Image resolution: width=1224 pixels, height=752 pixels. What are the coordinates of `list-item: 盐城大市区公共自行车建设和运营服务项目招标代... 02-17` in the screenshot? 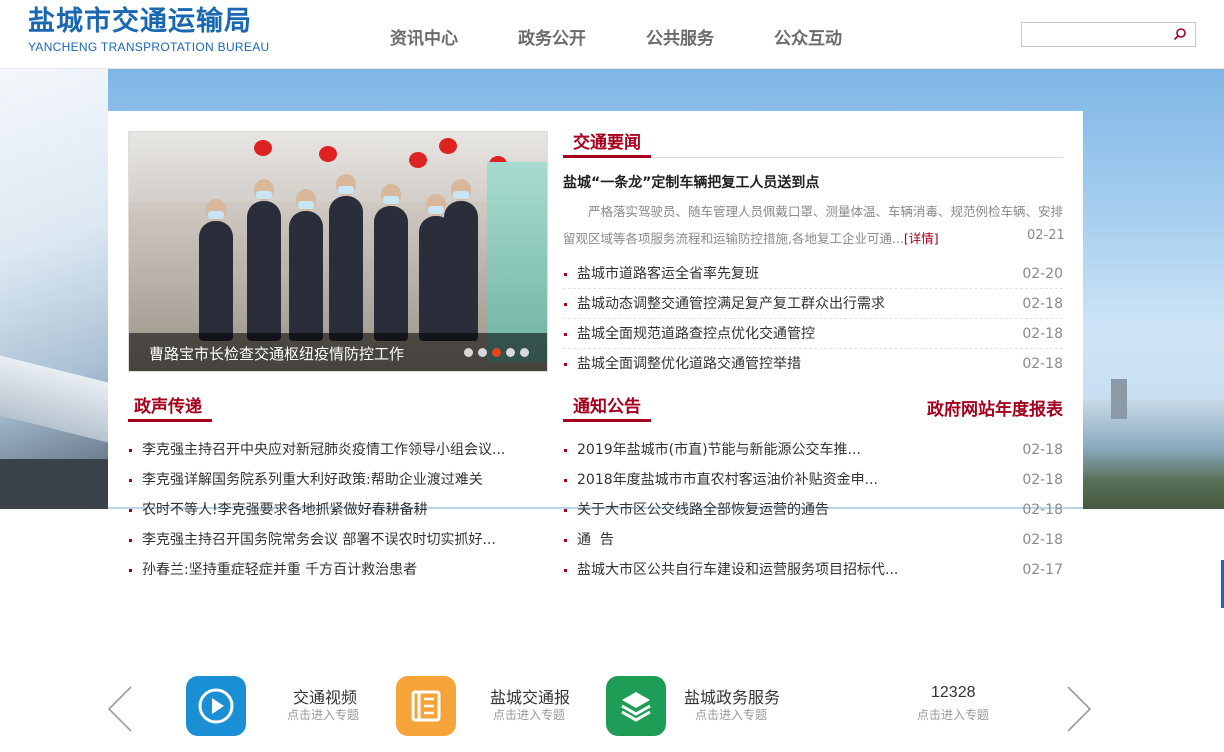 It's located at (813, 570).